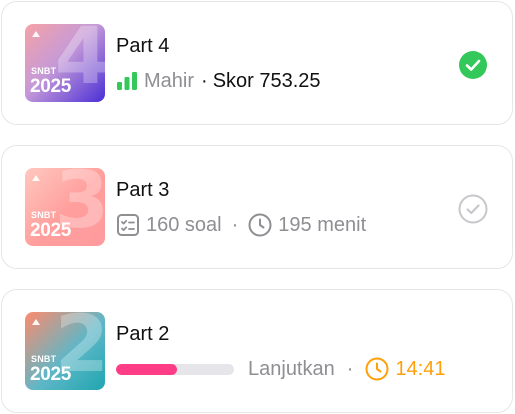 Image resolution: width=515 pixels, height=414 pixels. I want to click on question-count: 160 soal, so click(184, 224).